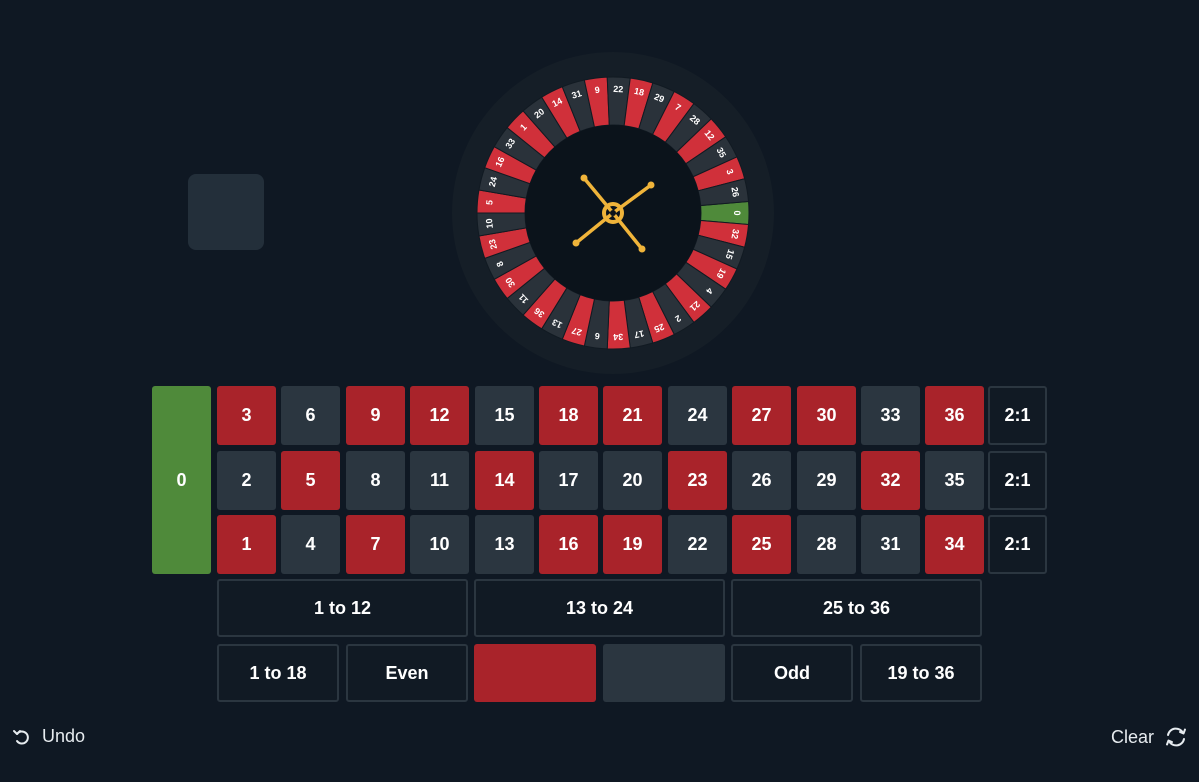 This screenshot has width=1199, height=782. Describe the element at coordinates (375, 480) in the screenshot. I see `number-cell-8: 8` at that location.